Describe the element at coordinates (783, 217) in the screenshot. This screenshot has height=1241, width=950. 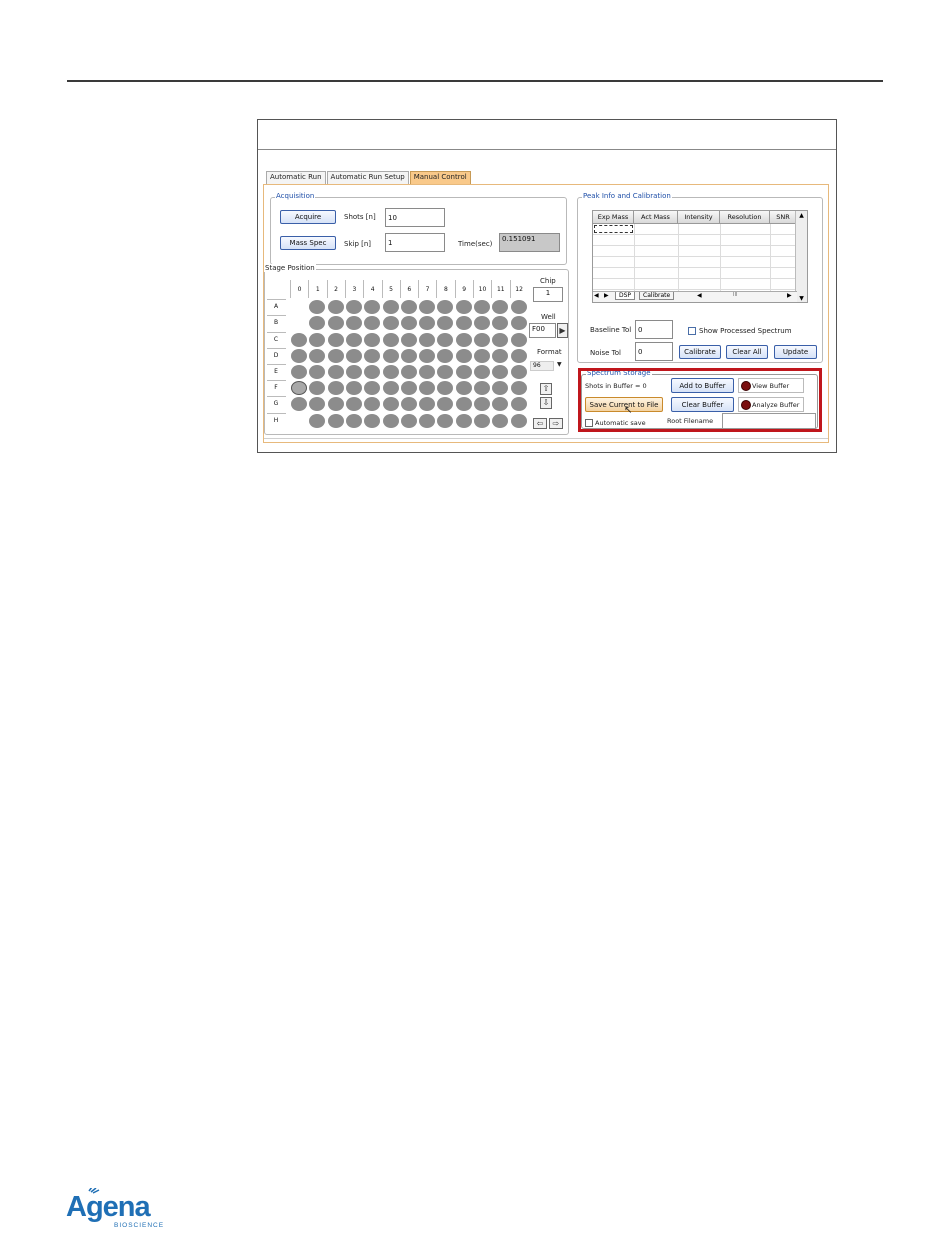
I see `peak-column-header: SNR` at that location.